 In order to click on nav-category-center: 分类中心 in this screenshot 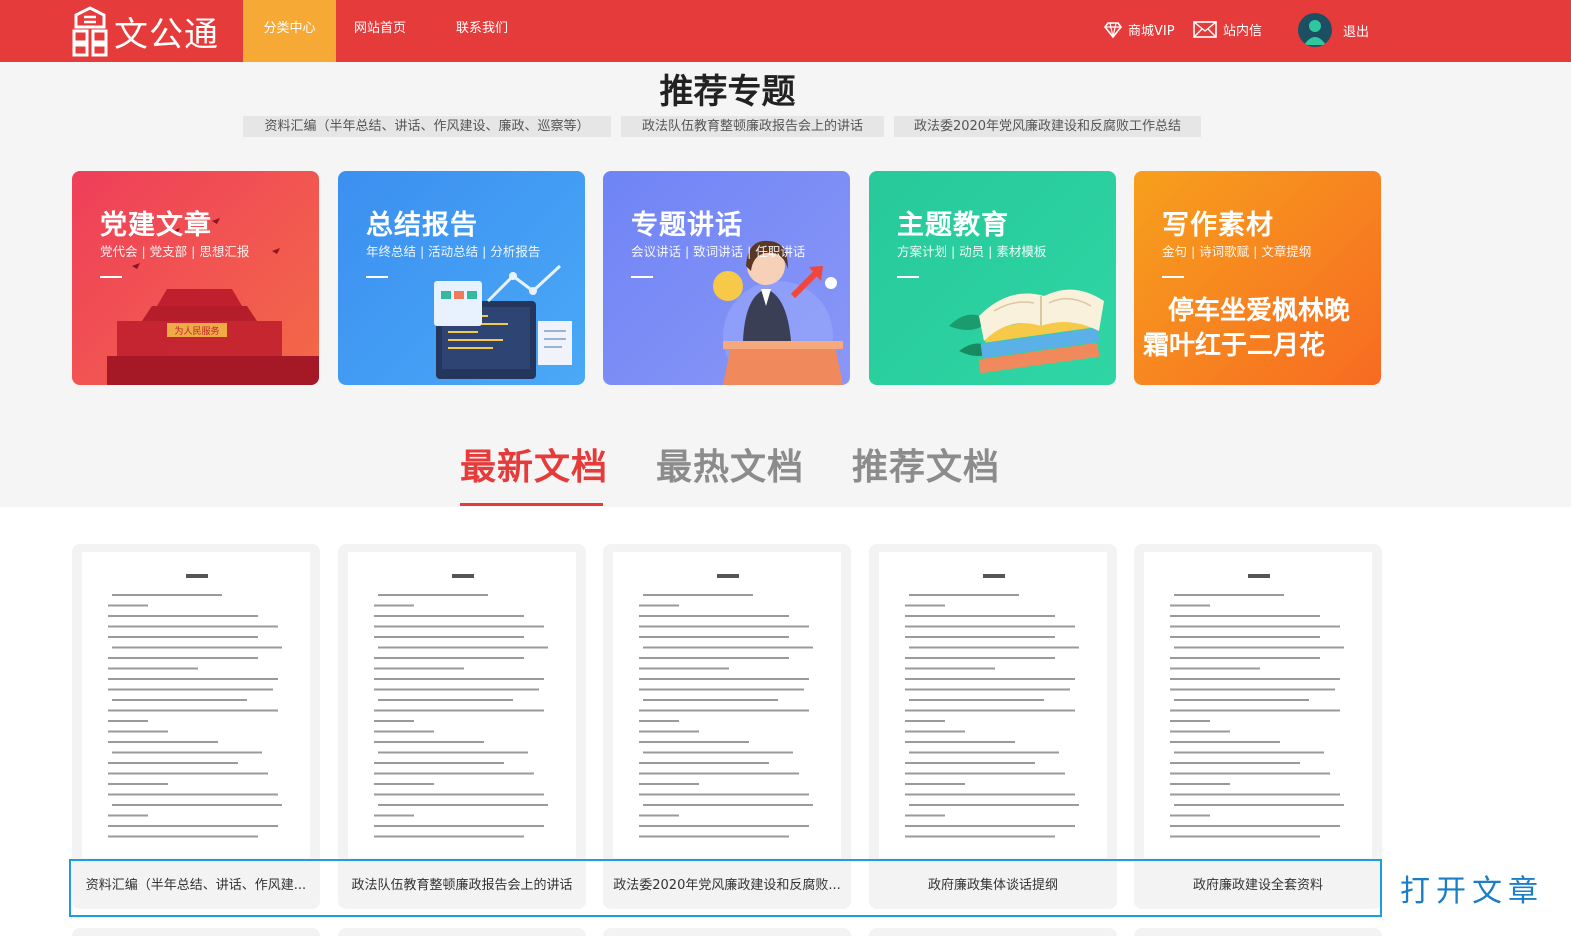, I will do `click(289, 31)`.